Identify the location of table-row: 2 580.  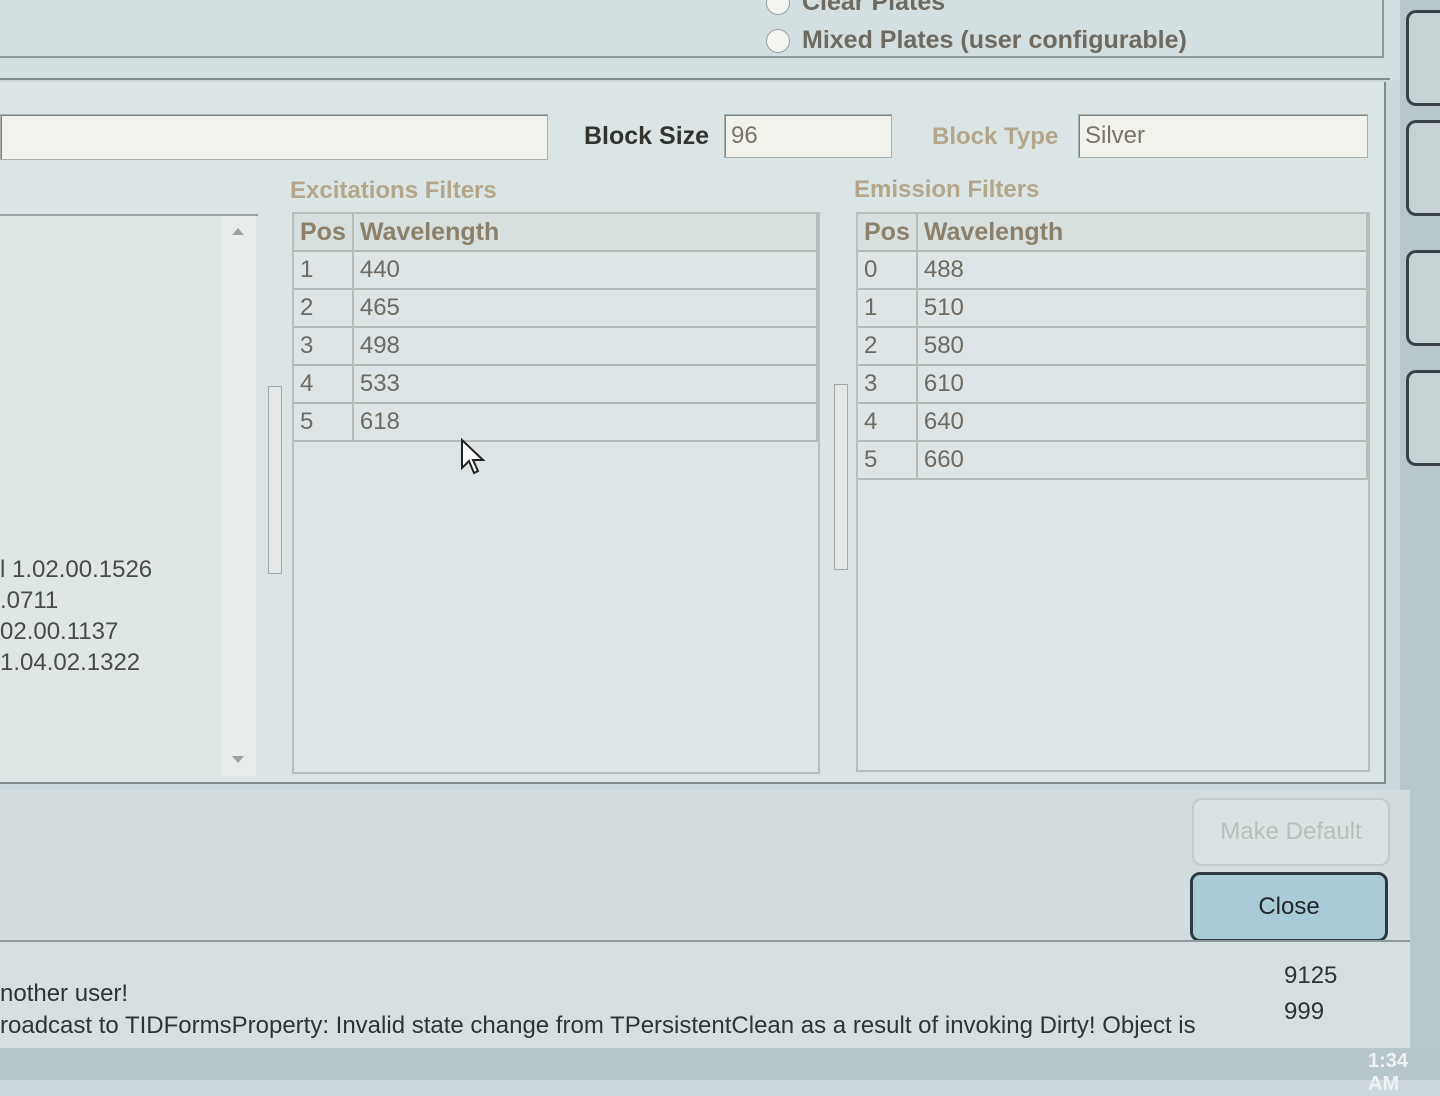
(1113, 346).